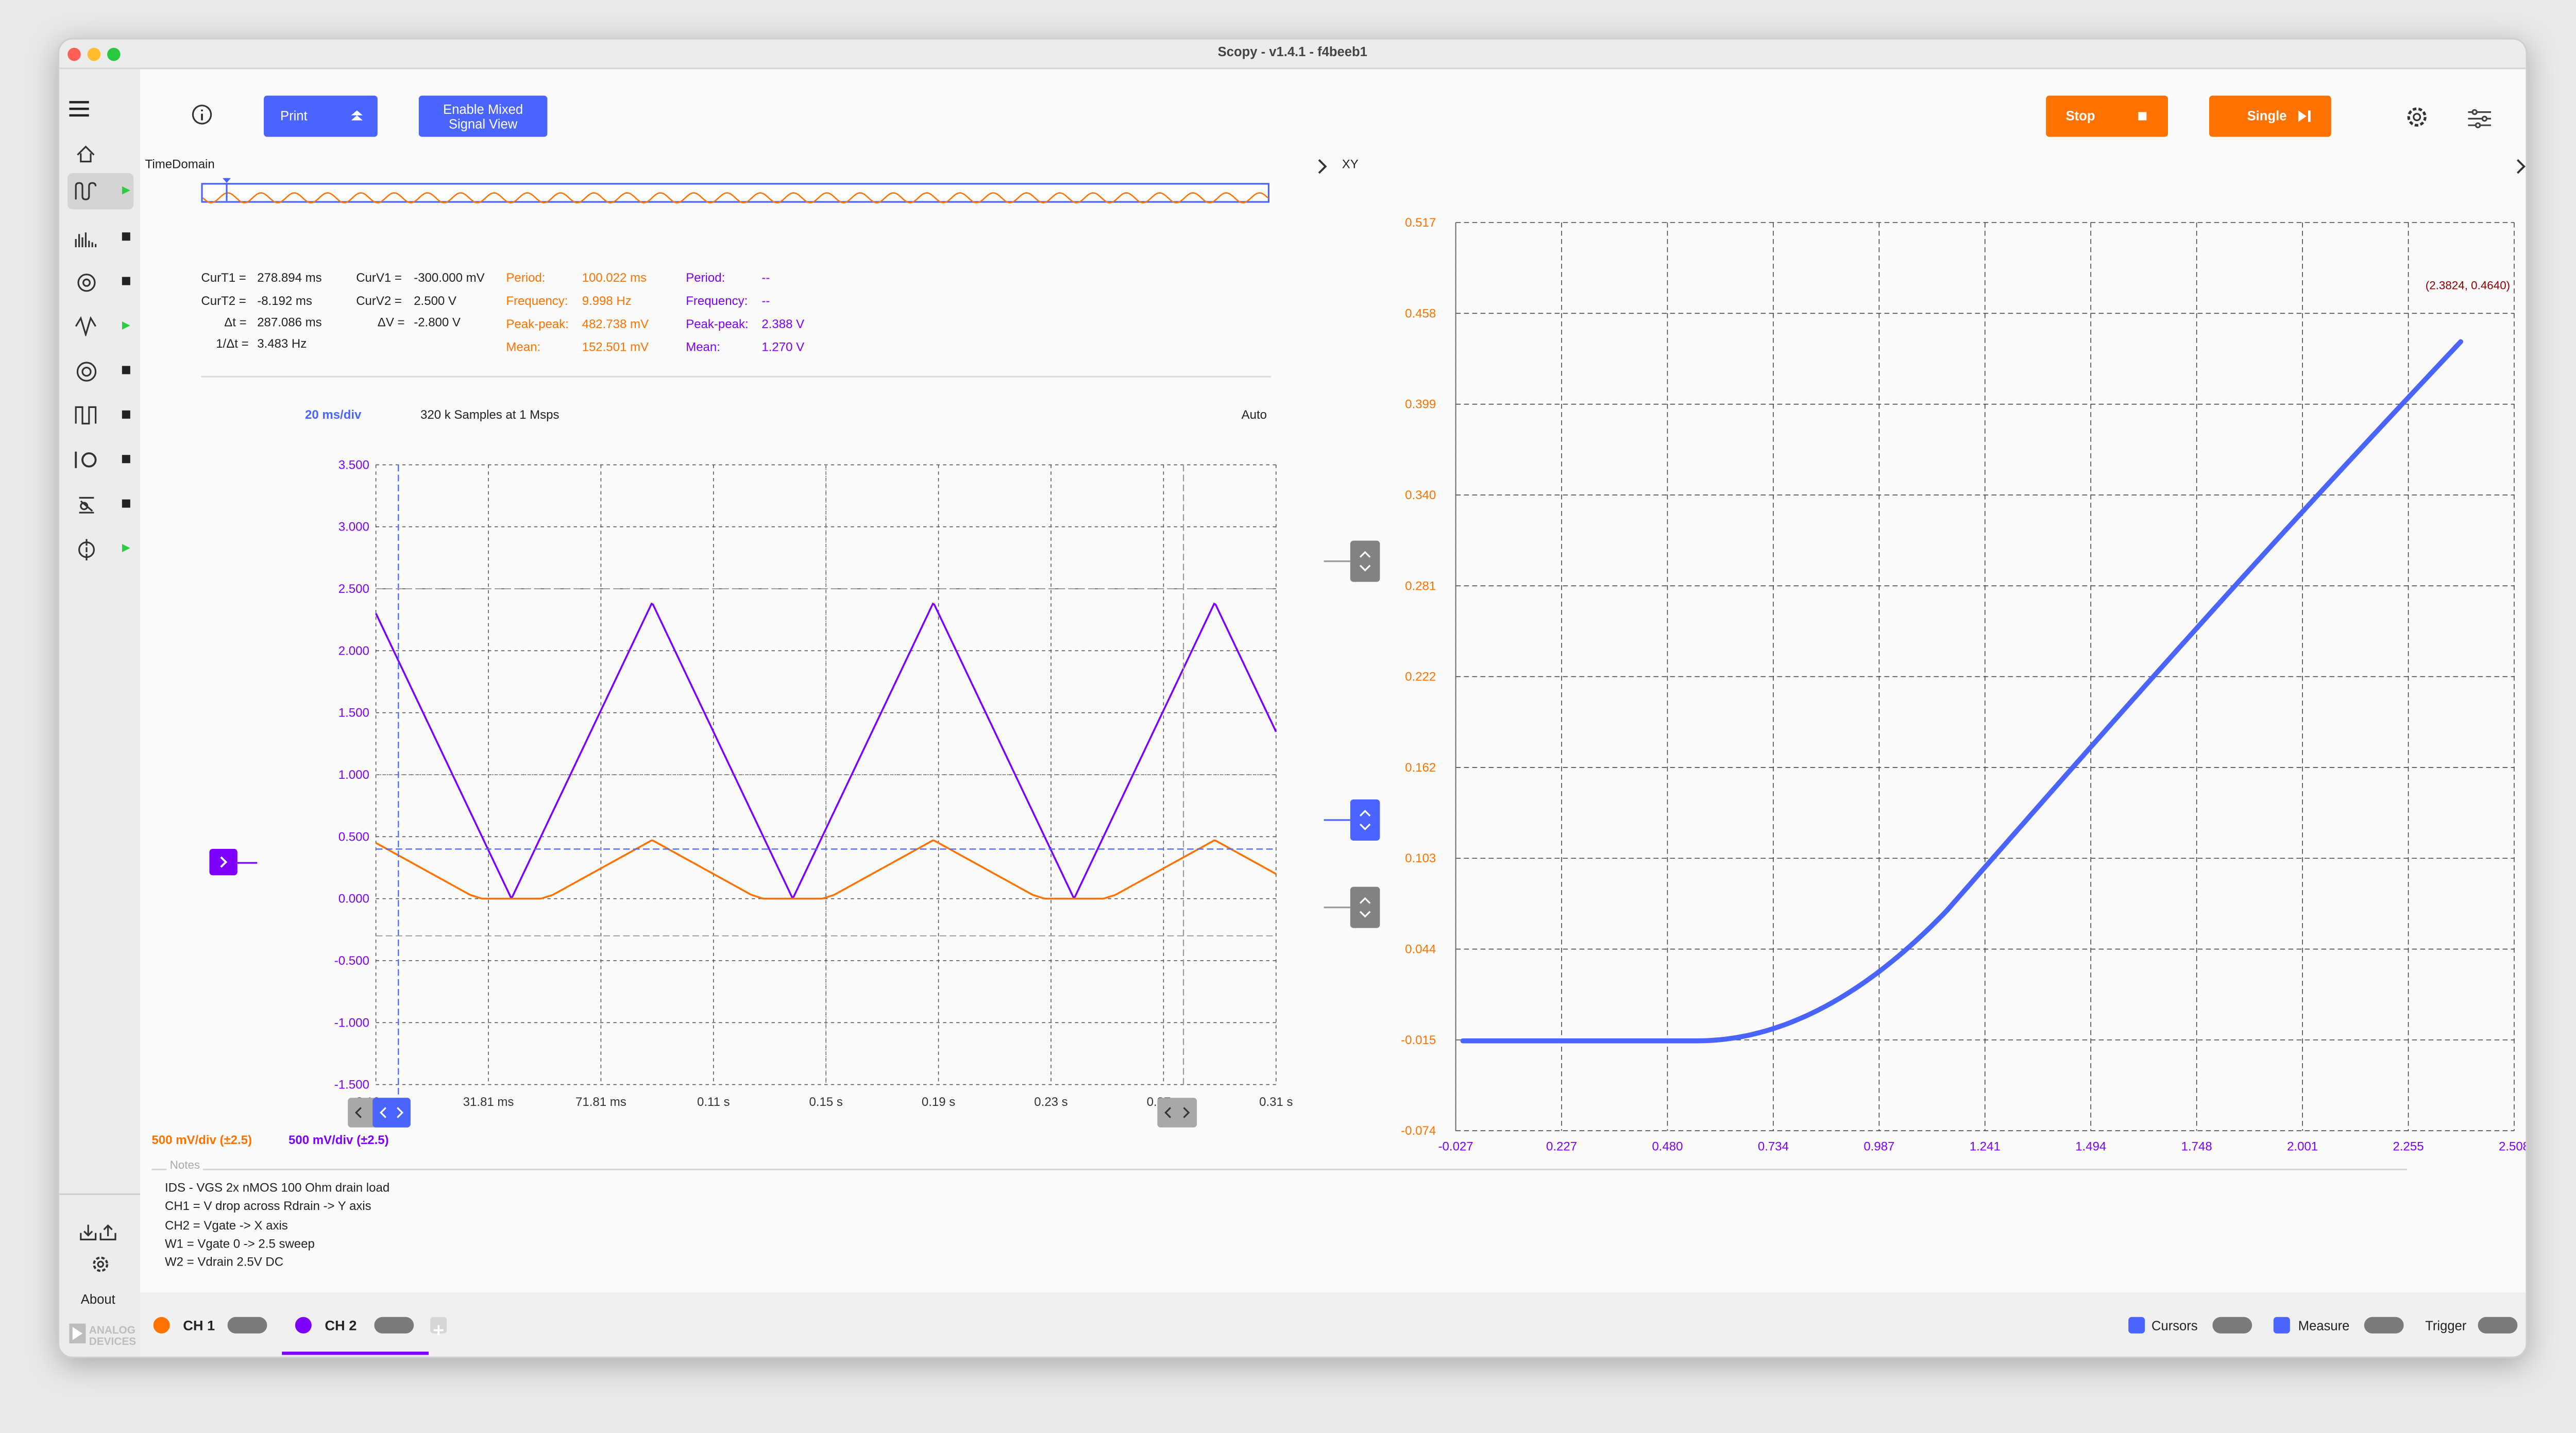  I want to click on time-cursor-handle-active, so click(391, 1113).